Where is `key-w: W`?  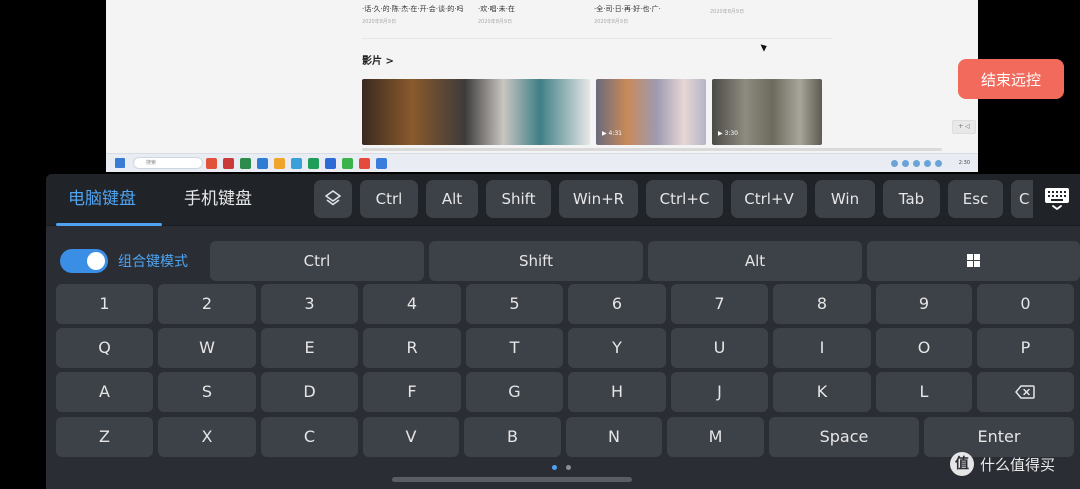 key-w: W is located at coordinates (207, 348).